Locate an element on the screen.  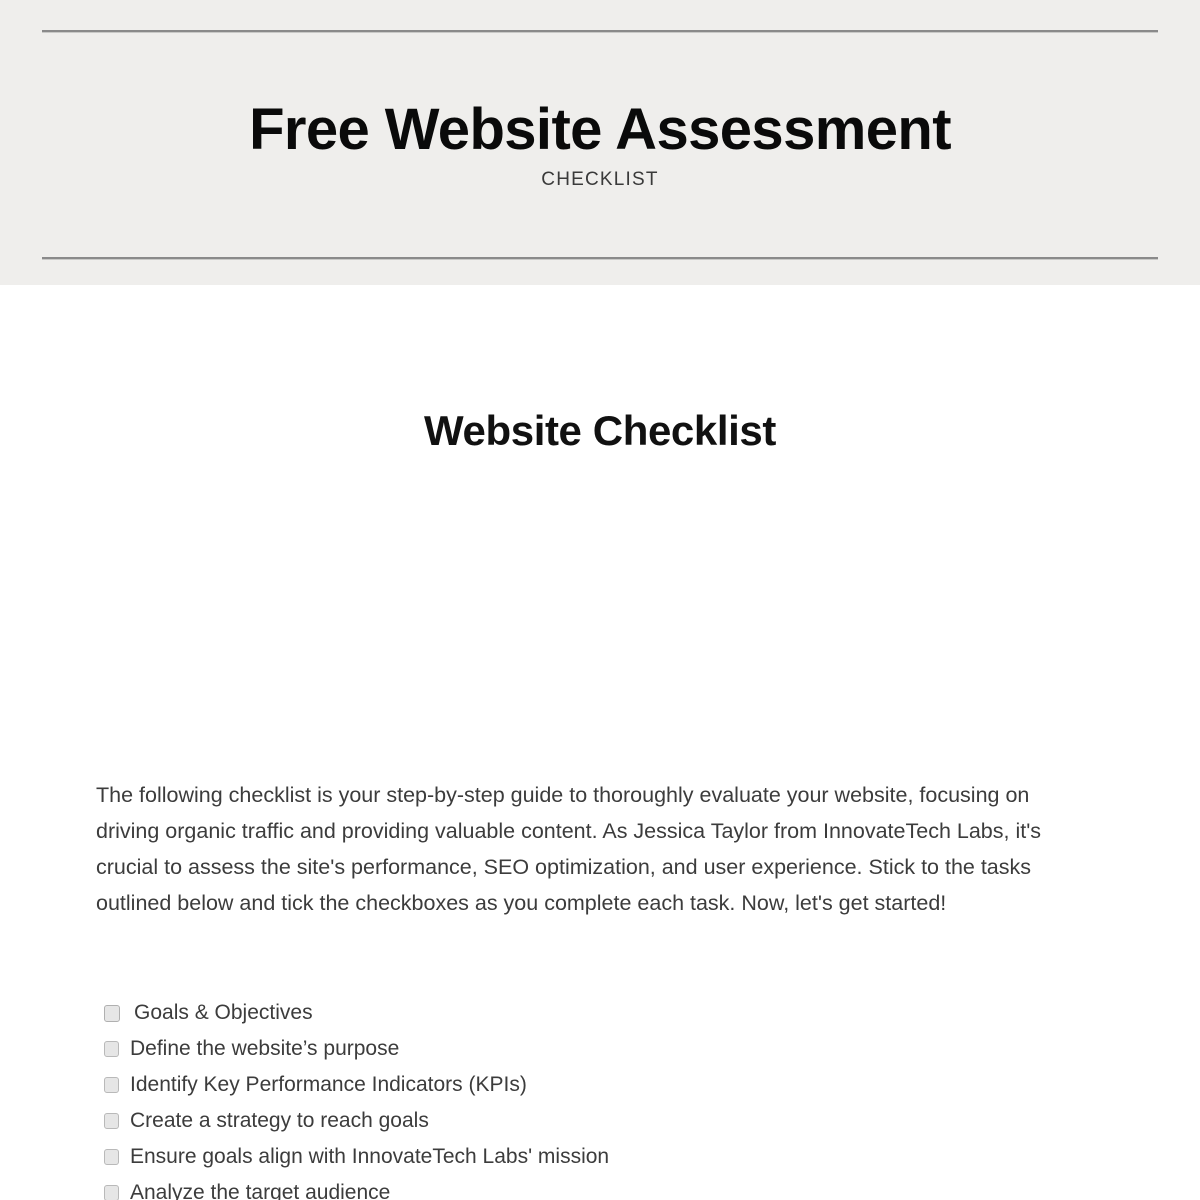
list-item: Analyze the target audience is located at coordinates (600, 1187).